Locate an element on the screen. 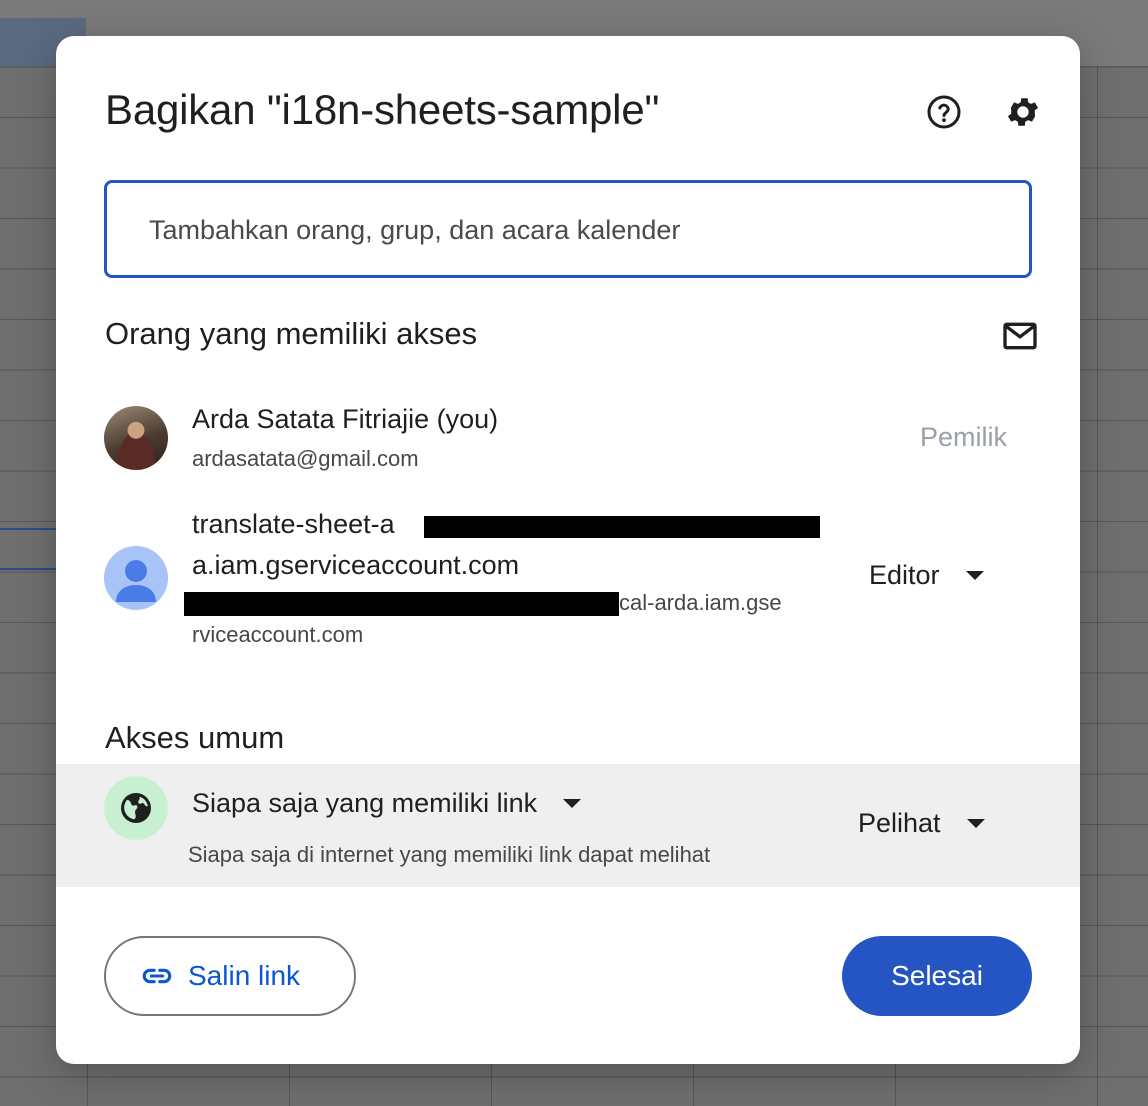  role-label: Pelihat is located at coordinates (899, 823).